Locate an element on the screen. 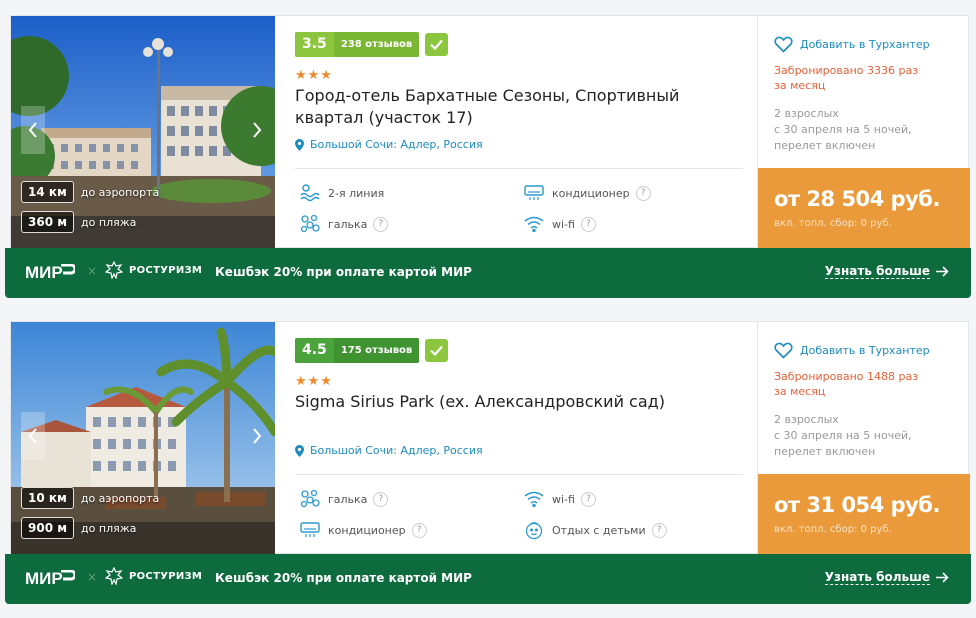  feature-item: wi-fi ? is located at coordinates (559, 499).